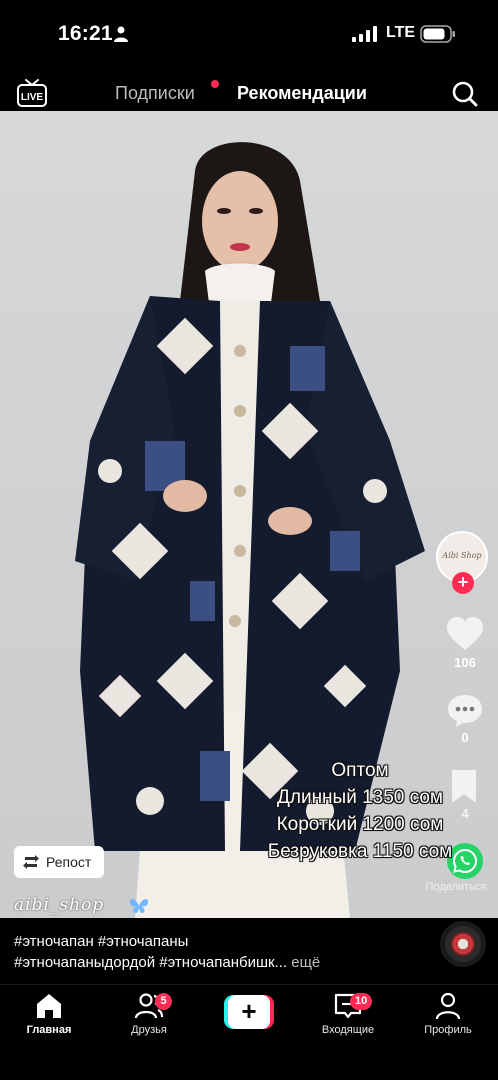 This screenshot has width=498, height=1080. I want to click on comment-count: 0, so click(465, 737).